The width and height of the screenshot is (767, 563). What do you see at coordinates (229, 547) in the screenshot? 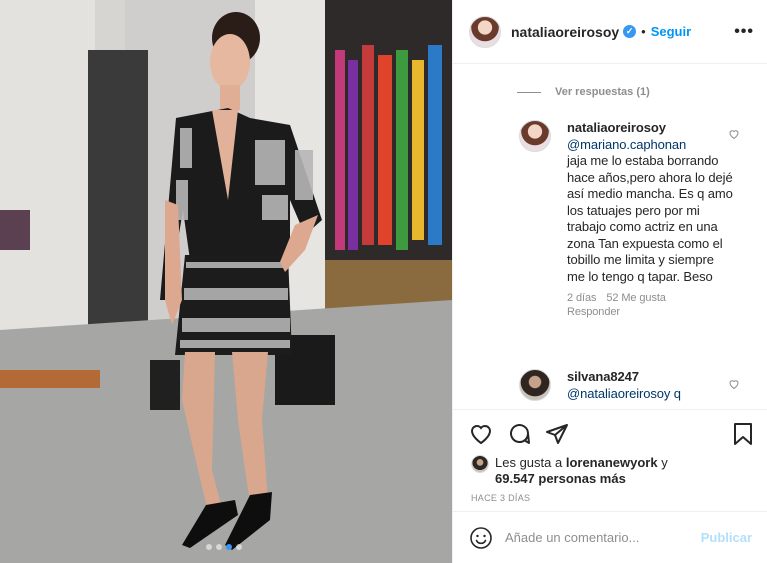
I see `carousel-dot-active` at bounding box center [229, 547].